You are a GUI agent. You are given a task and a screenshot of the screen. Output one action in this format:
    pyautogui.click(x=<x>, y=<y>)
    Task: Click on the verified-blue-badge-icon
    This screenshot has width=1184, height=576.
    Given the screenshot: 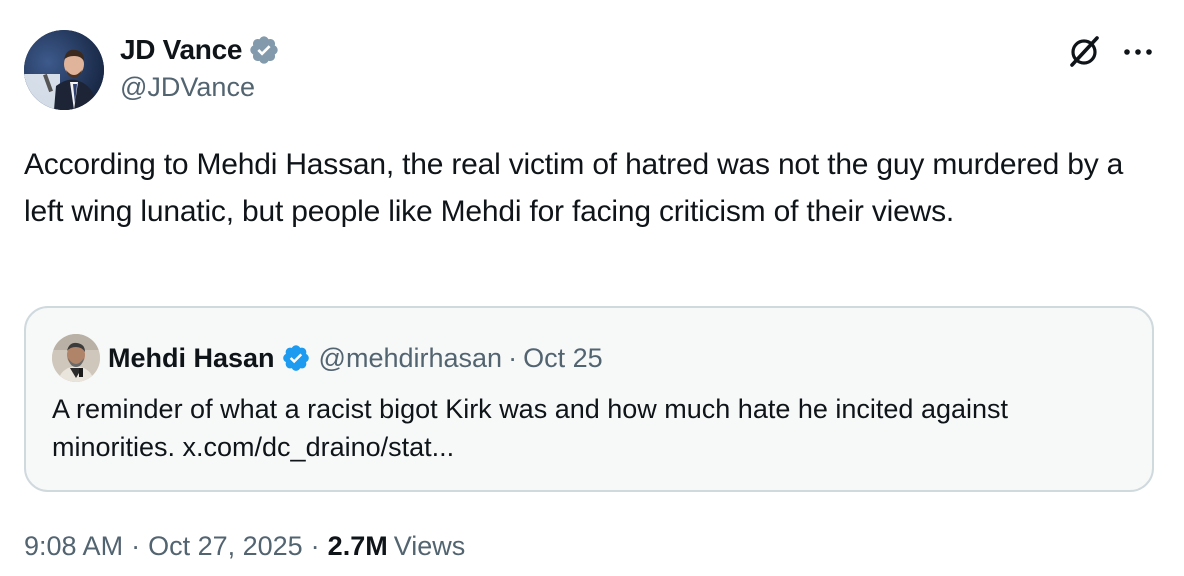 What is the action you would take?
    pyautogui.click(x=296, y=358)
    